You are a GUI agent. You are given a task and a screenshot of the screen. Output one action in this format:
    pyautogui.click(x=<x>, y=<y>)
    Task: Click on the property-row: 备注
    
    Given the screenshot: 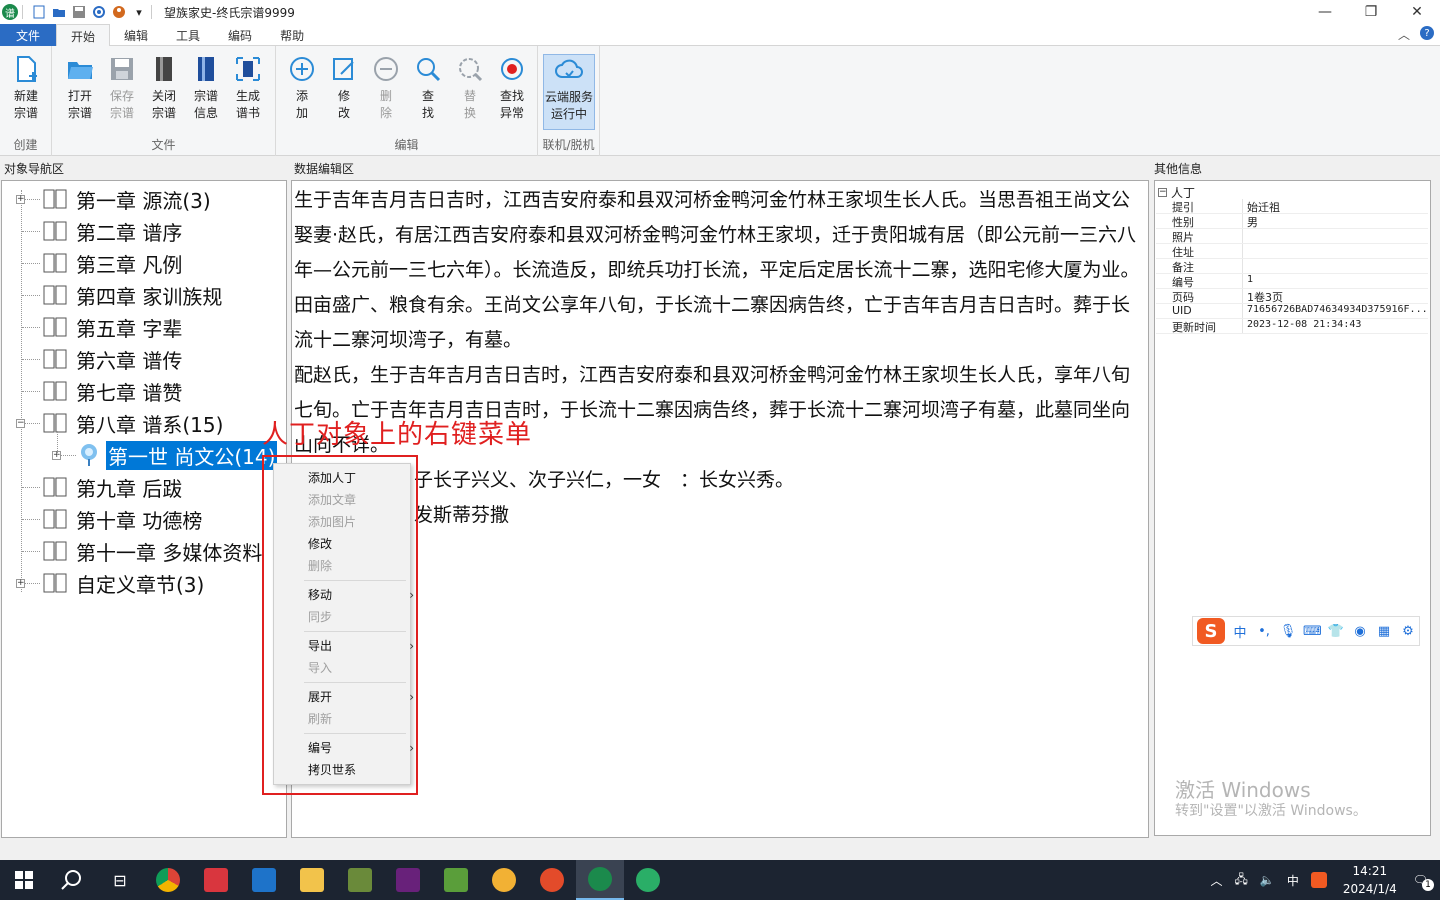 What is the action you would take?
    pyautogui.click(x=1292, y=266)
    